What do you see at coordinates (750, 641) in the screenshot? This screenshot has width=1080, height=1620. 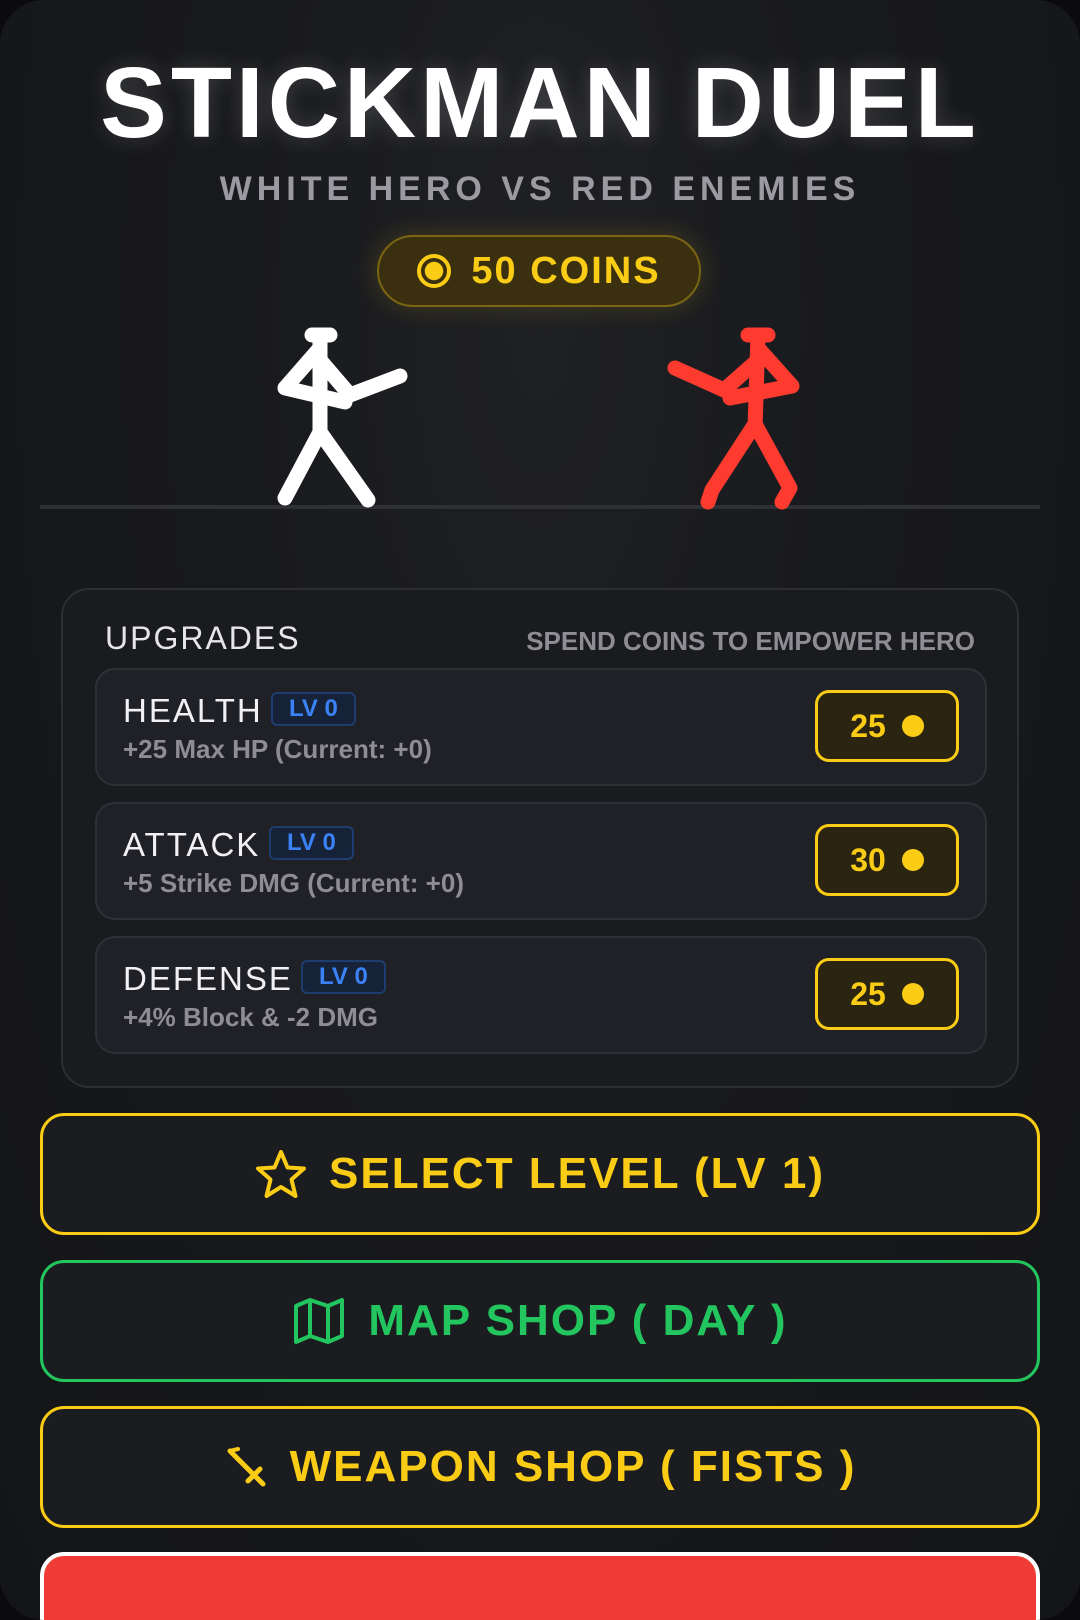 I see `upgrades-hint: SPEND COINS TO EMPOWER HERO` at bounding box center [750, 641].